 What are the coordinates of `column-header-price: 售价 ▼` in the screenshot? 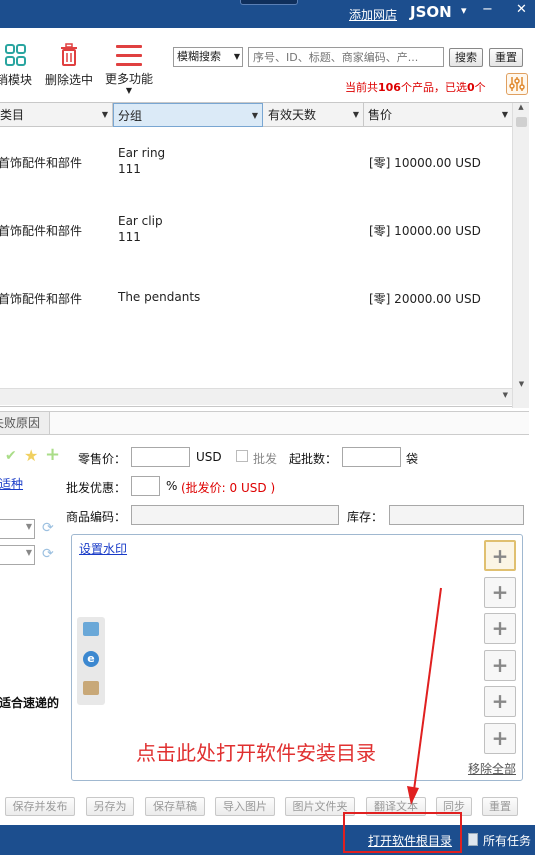 It's located at (438, 115).